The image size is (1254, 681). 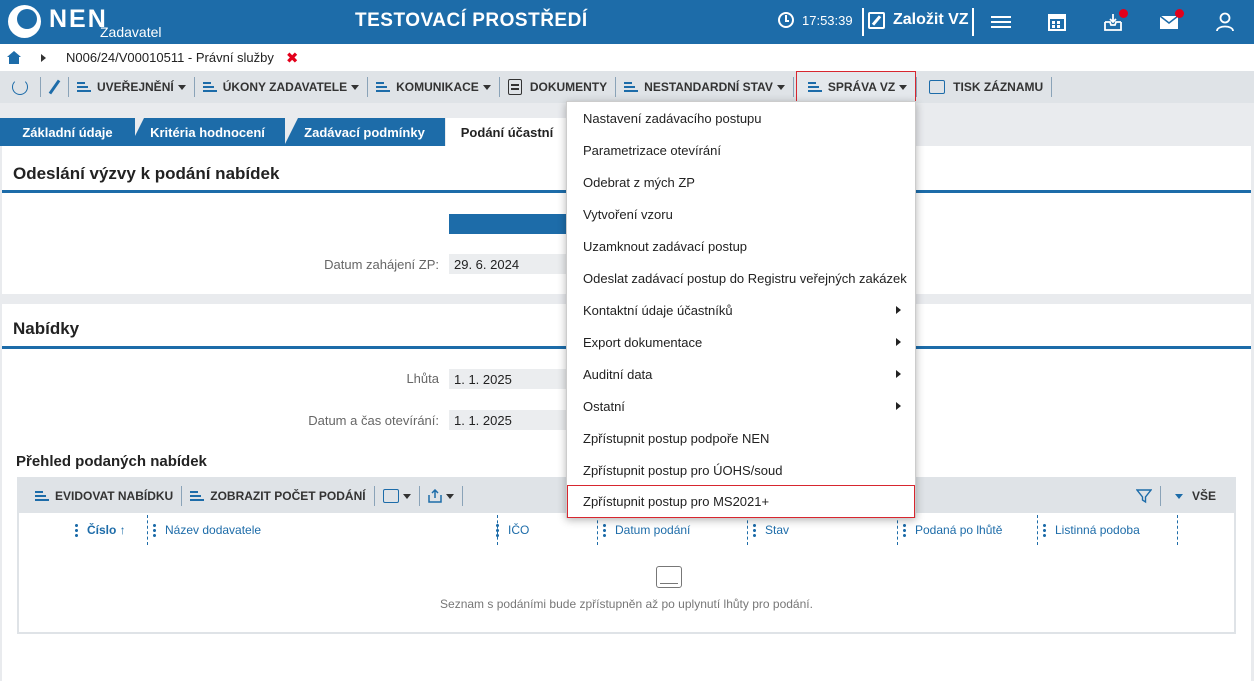 I want to click on menu-item-kontaktni-udaje: Kontaktní údaje účastníků, so click(x=741, y=310).